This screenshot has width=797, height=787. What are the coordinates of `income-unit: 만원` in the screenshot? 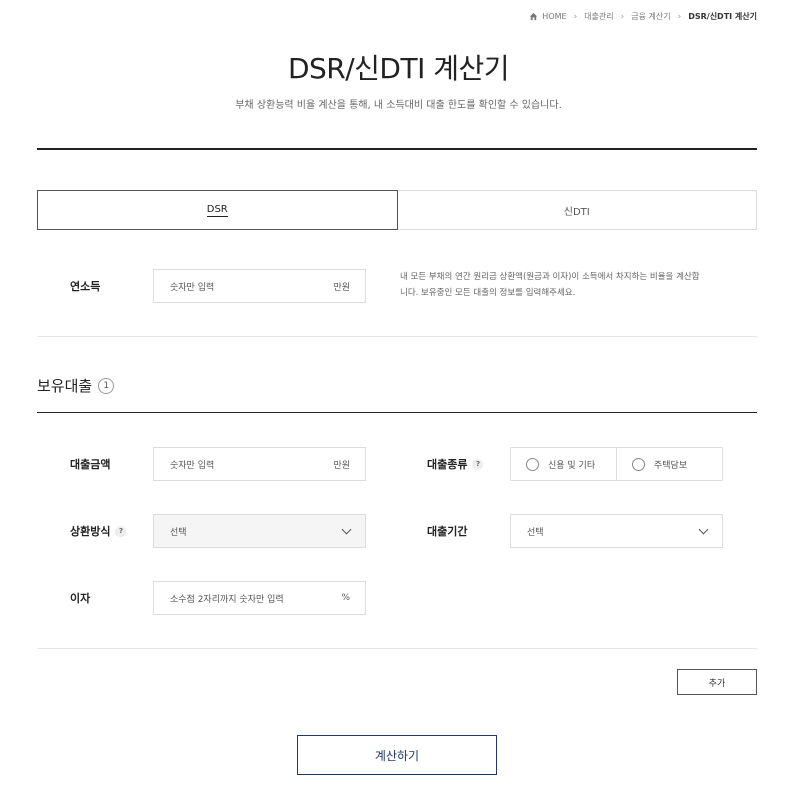 It's located at (341, 287).